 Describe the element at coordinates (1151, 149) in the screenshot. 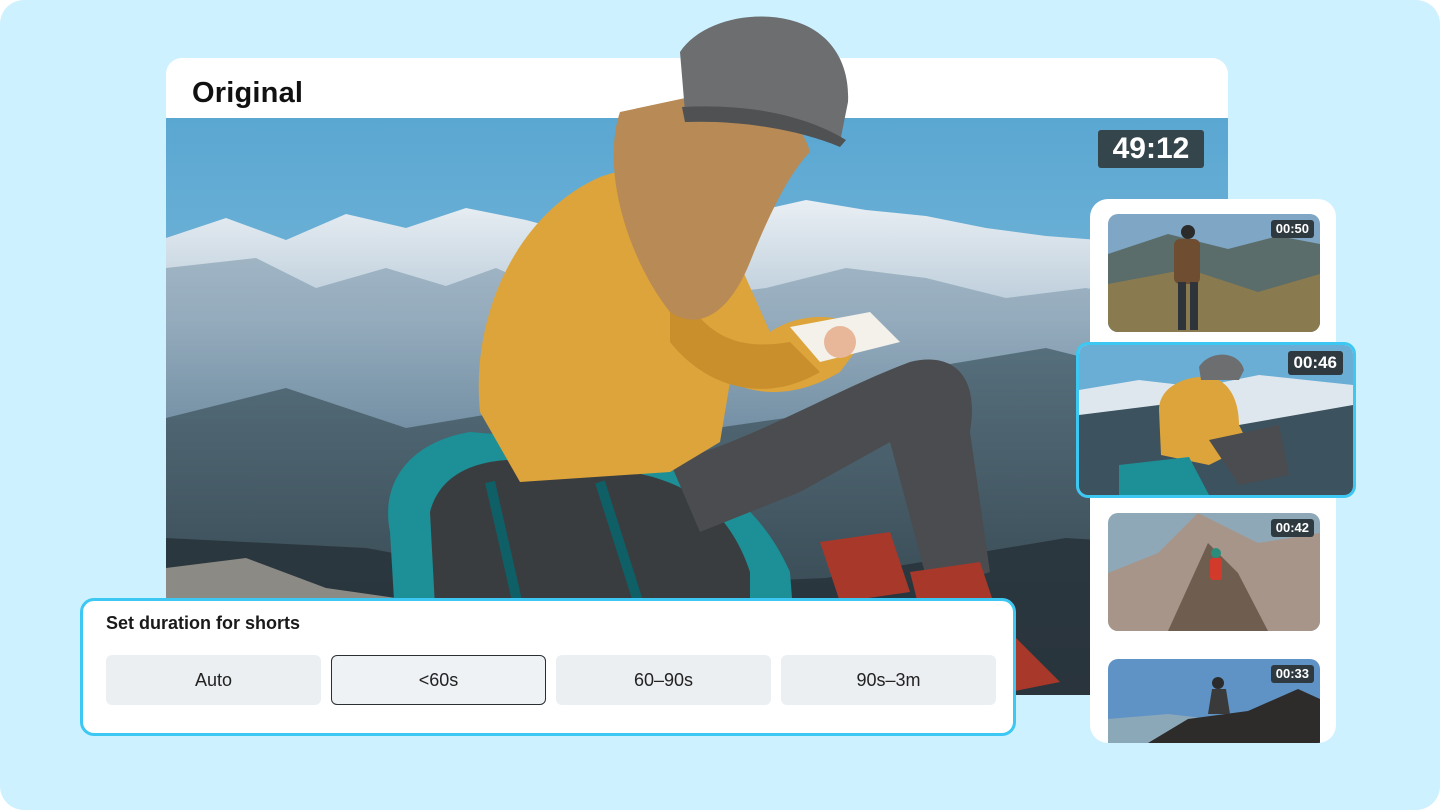

I see `video-duration-badge: 49:12` at that location.